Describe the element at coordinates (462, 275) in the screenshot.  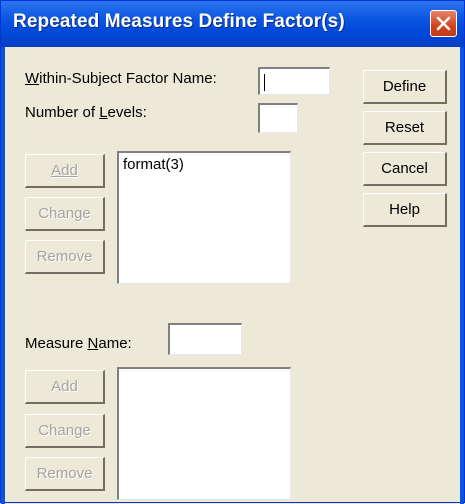
I see `window-border-right` at that location.